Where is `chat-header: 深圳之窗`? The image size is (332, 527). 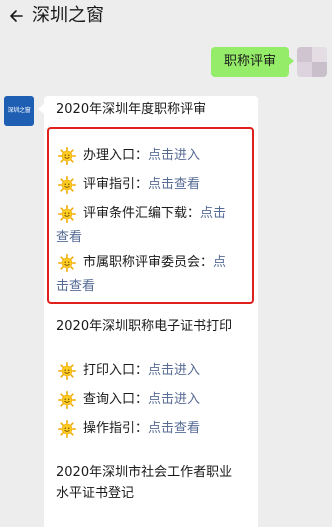
chat-header: 深圳之窗 is located at coordinates (166, 17).